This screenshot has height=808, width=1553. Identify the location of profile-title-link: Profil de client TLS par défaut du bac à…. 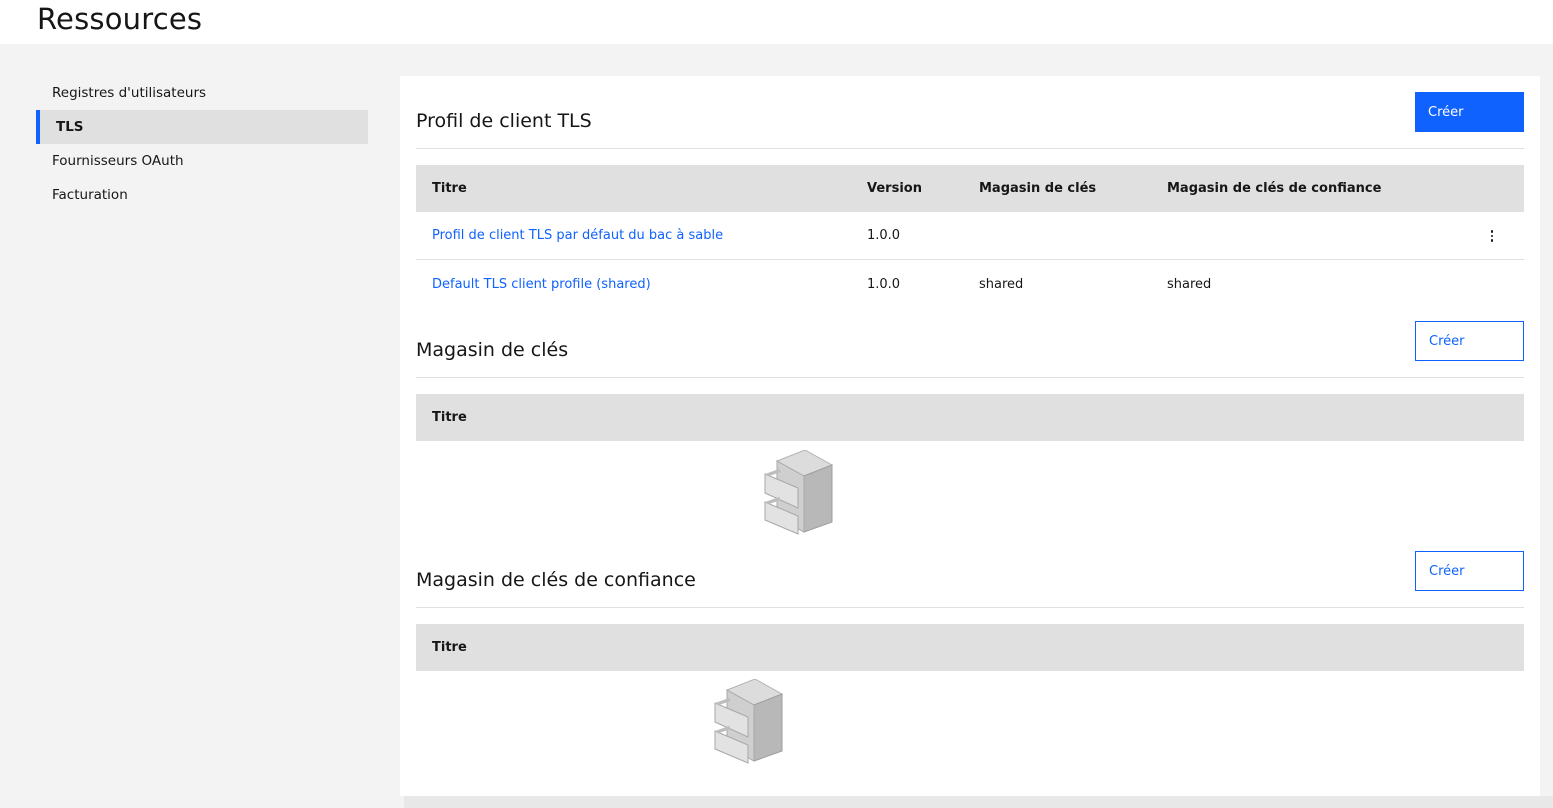
(577, 235).